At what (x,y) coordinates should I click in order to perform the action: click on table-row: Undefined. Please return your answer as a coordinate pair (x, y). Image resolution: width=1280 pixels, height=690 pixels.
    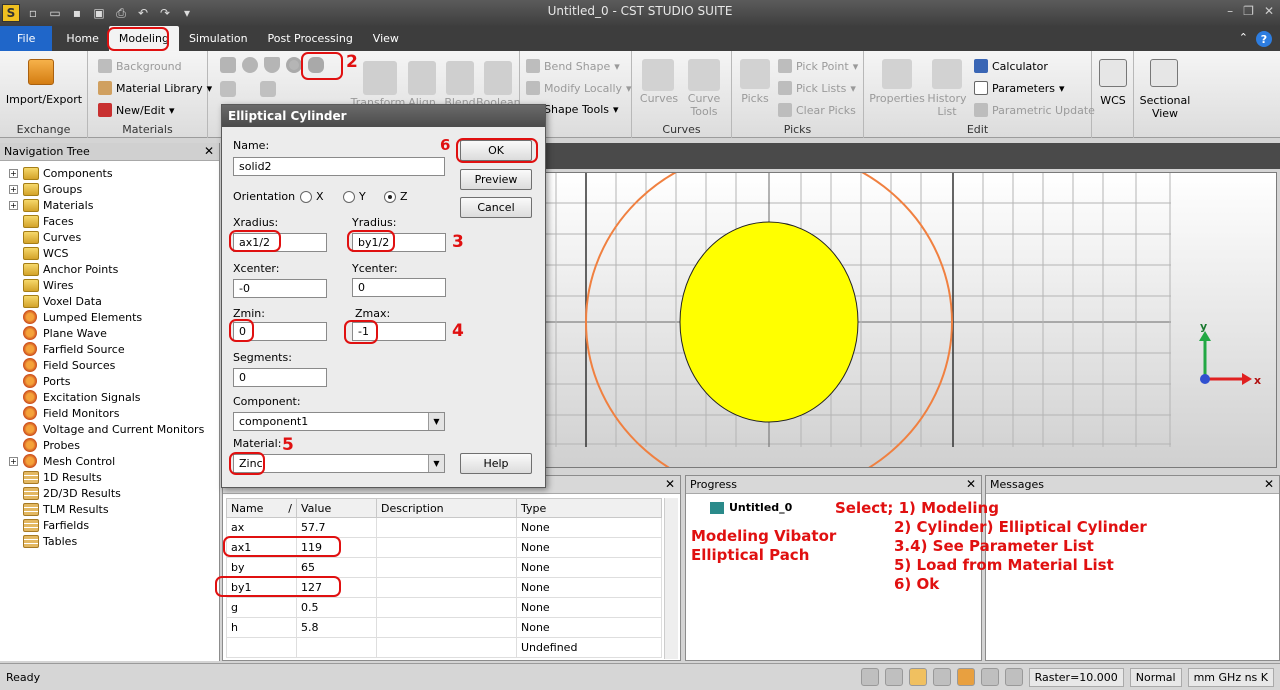
    Looking at the image, I should click on (444, 647).